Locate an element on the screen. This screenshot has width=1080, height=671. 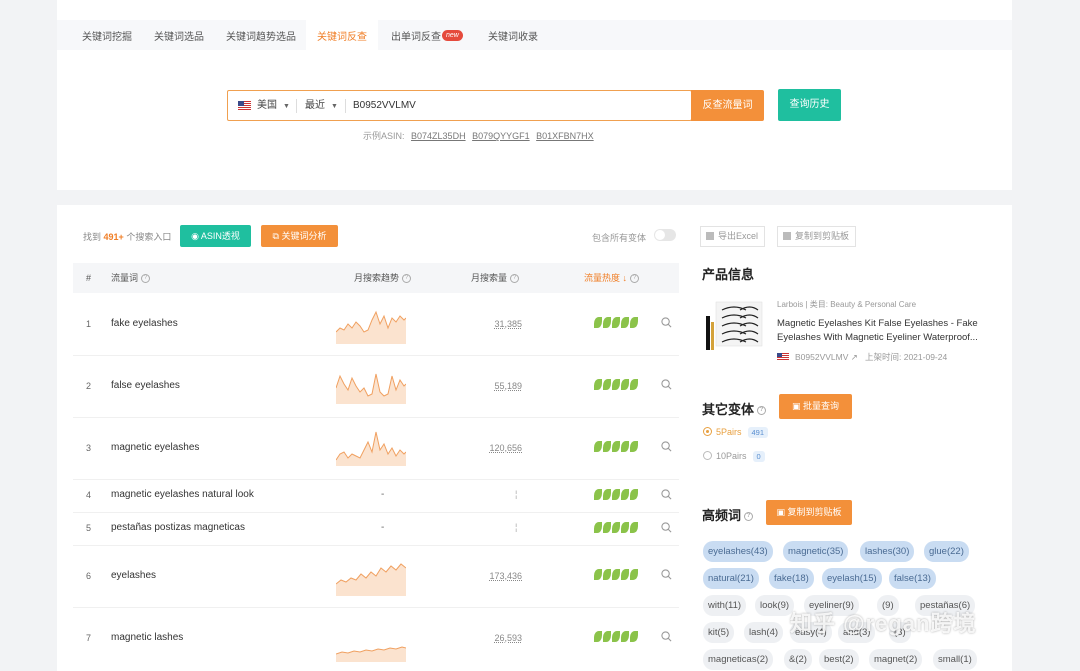
download-icon is located at coordinates (710, 236).